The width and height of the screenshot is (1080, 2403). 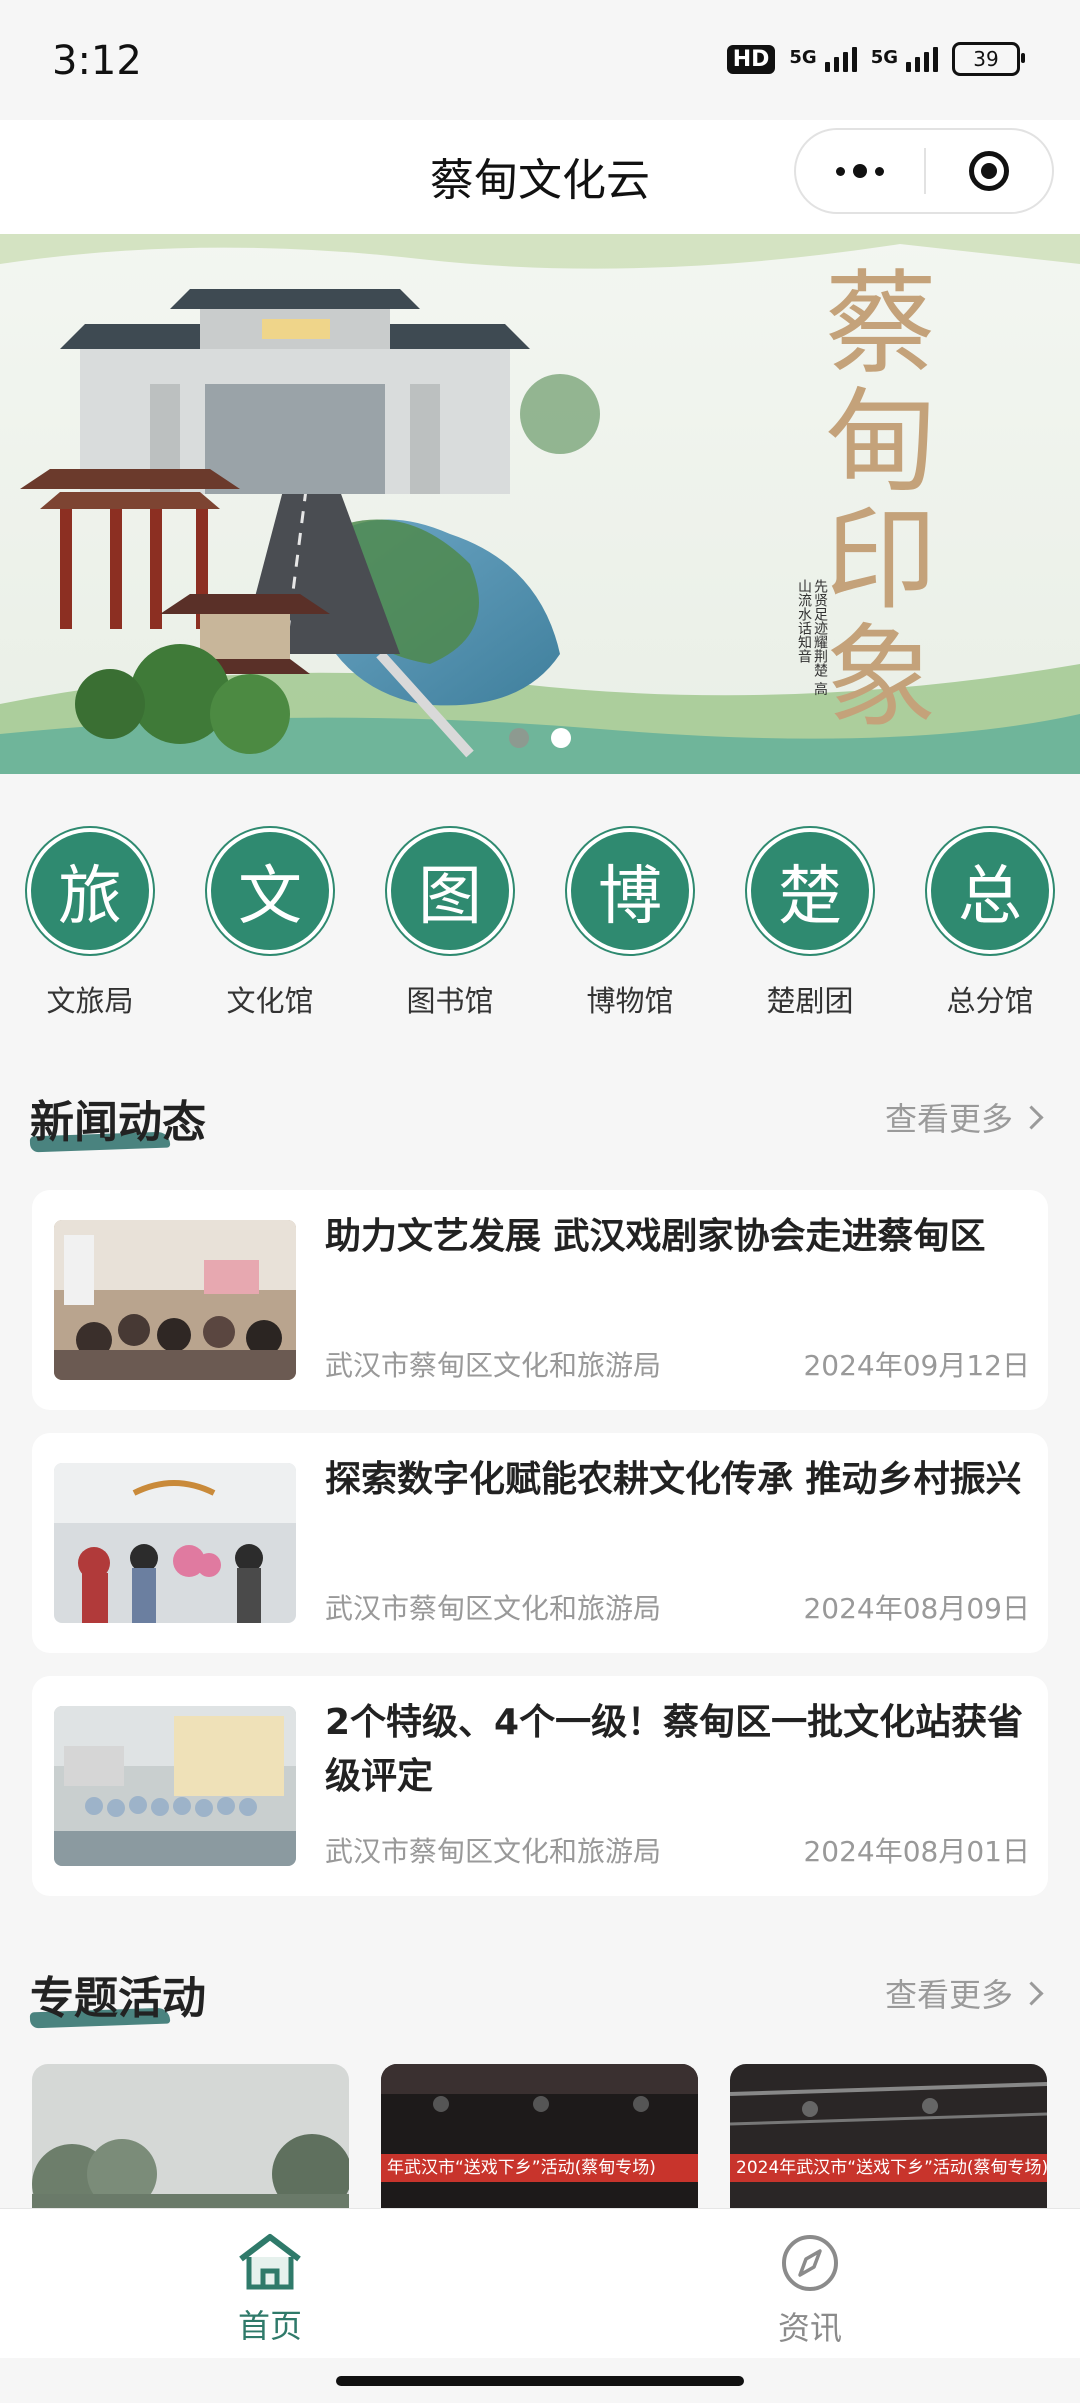 I want to click on category-library: 图 图书馆, so click(x=450, y=926).